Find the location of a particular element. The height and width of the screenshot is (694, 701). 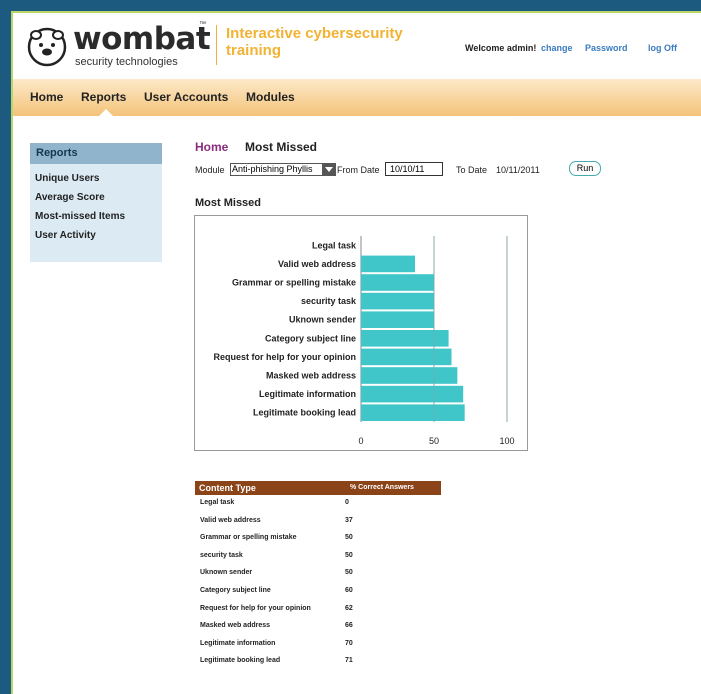

tagline: Interactive cybersecurity training is located at coordinates (314, 42).